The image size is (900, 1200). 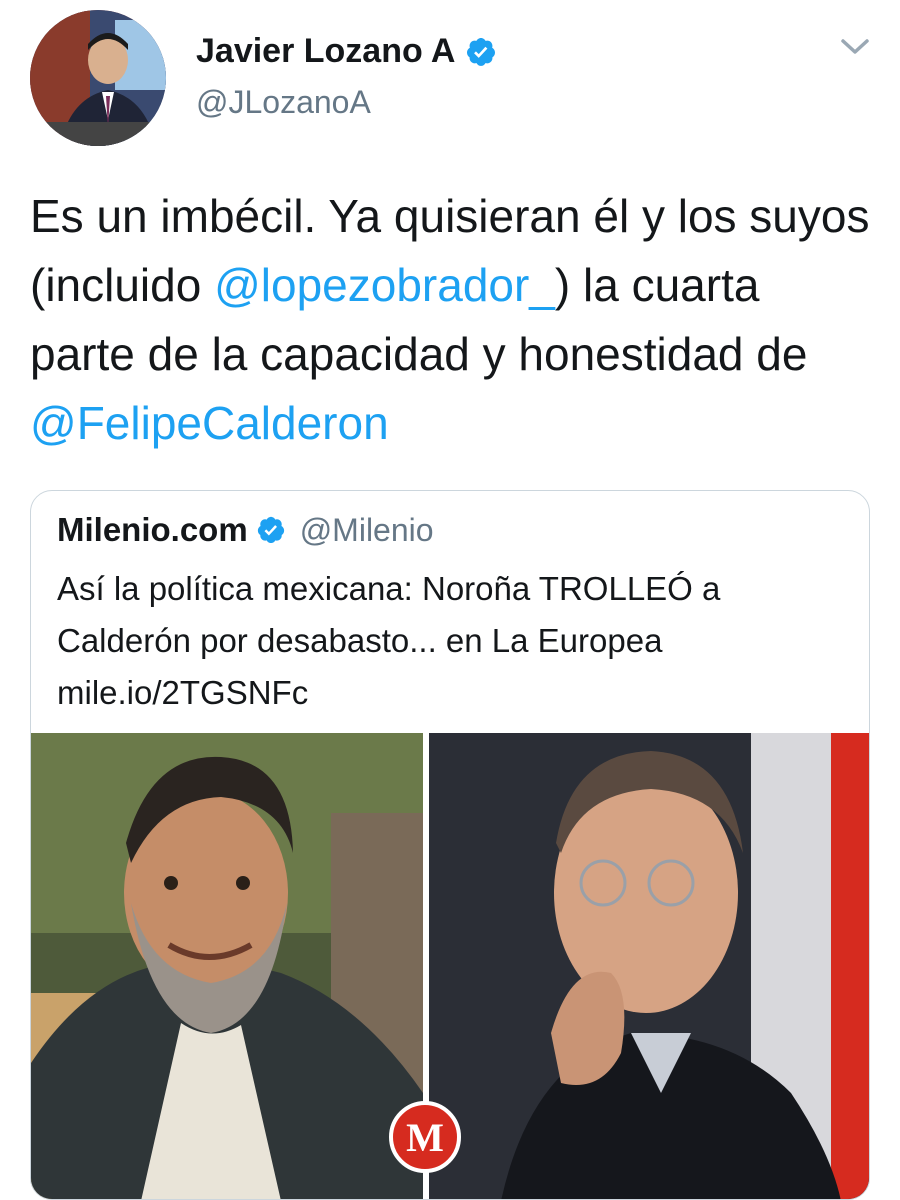 What do you see at coordinates (425, 1137) in the screenshot?
I see `milenio-logo-letter: M` at bounding box center [425, 1137].